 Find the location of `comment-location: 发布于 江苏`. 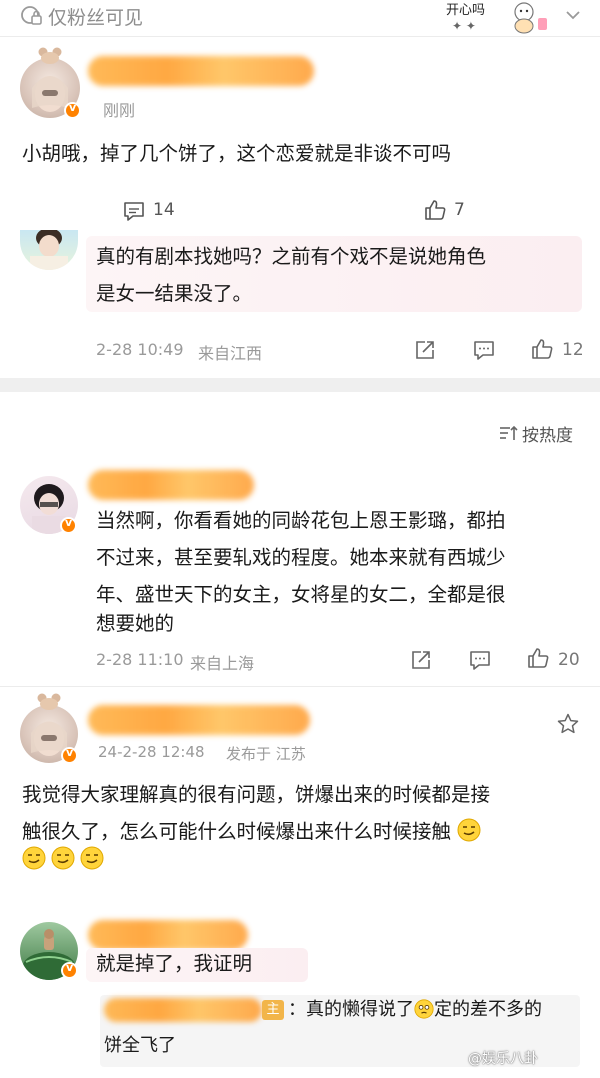

comment-location: 发布于 江苏 is located at coordinates (266, 754).